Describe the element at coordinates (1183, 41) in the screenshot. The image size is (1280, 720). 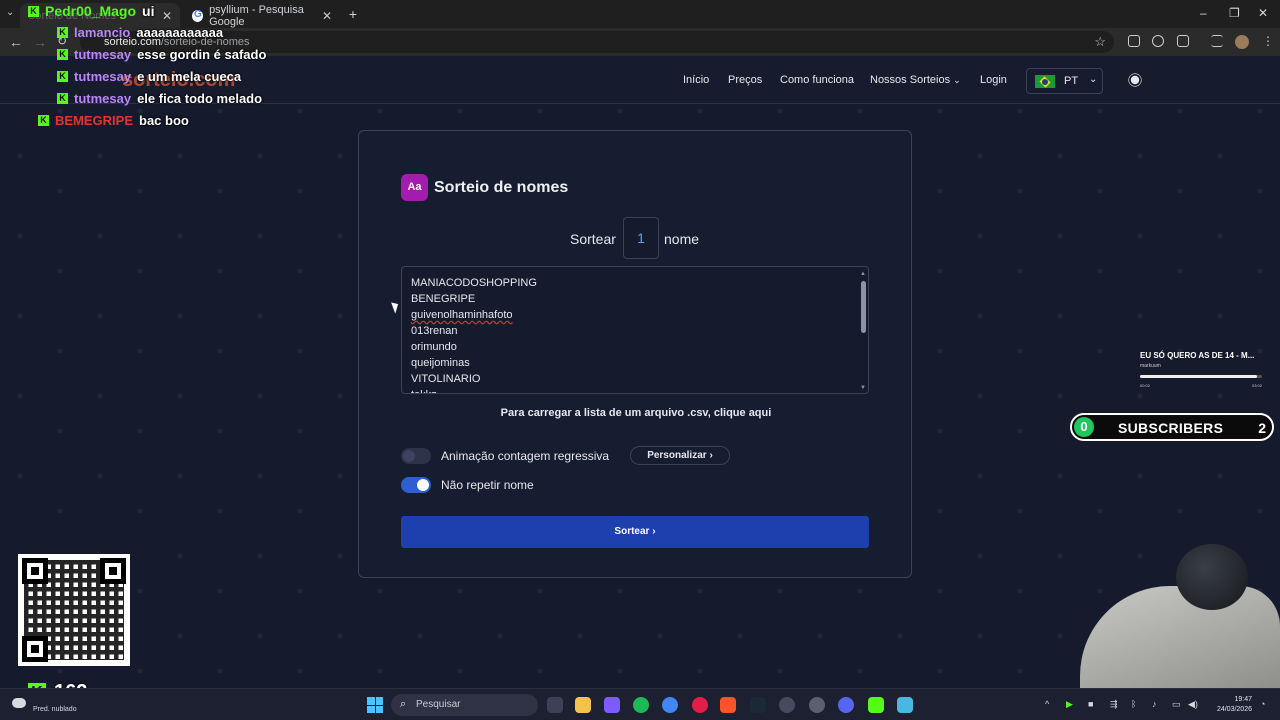
I see `puzzle-icon` at that location.